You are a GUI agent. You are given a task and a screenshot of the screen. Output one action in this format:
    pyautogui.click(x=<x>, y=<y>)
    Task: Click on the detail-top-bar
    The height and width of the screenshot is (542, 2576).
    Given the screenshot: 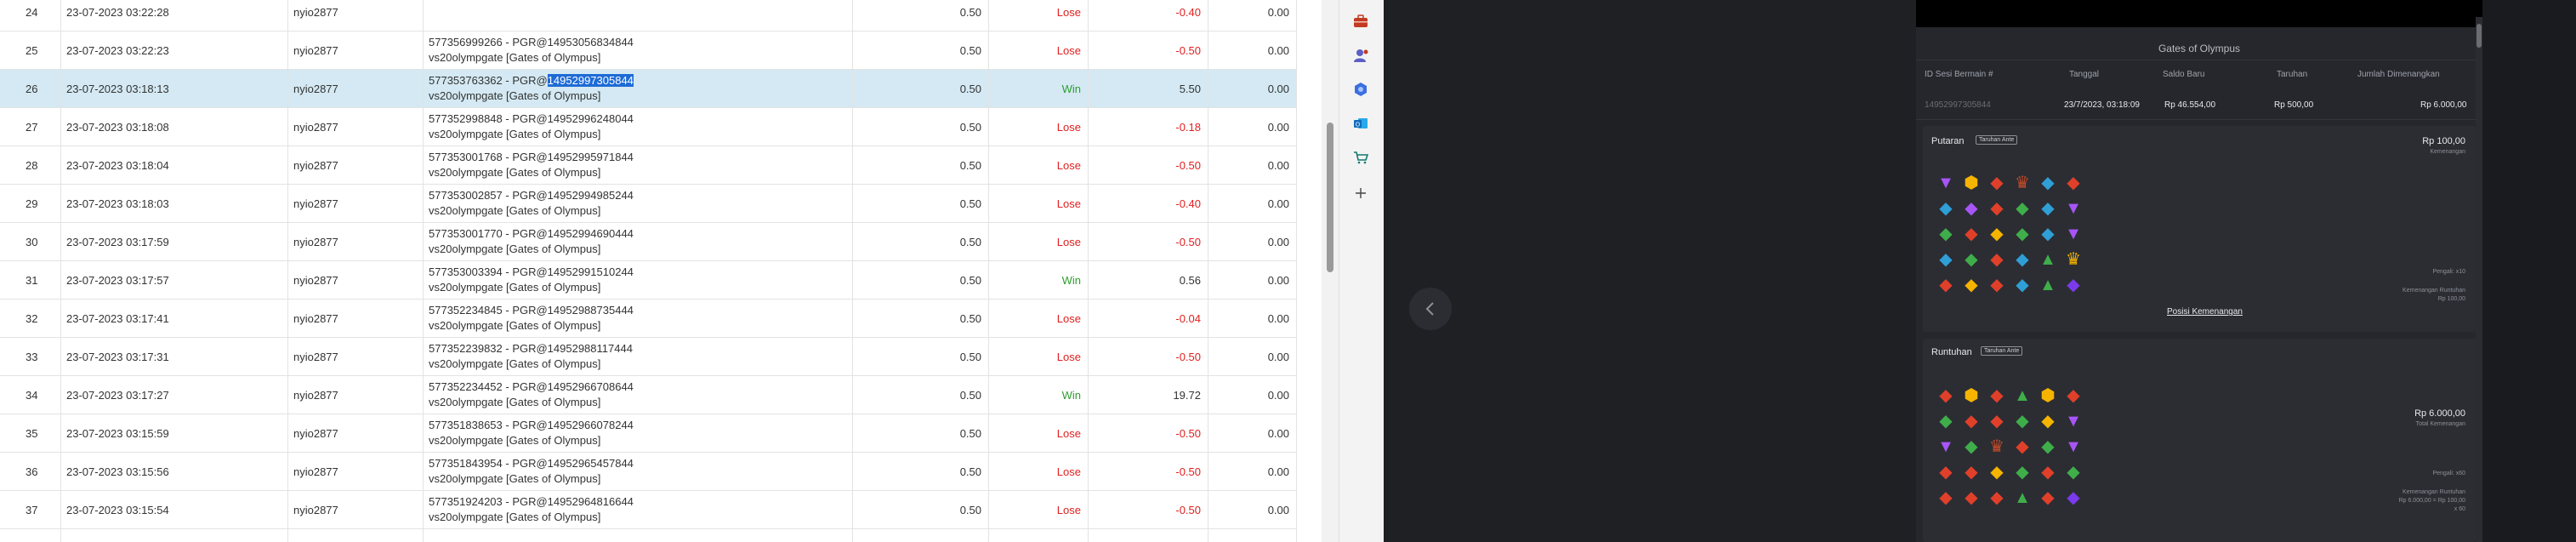 What is the action you would take?
    pyautogui.click(x=2199, y=13)
    